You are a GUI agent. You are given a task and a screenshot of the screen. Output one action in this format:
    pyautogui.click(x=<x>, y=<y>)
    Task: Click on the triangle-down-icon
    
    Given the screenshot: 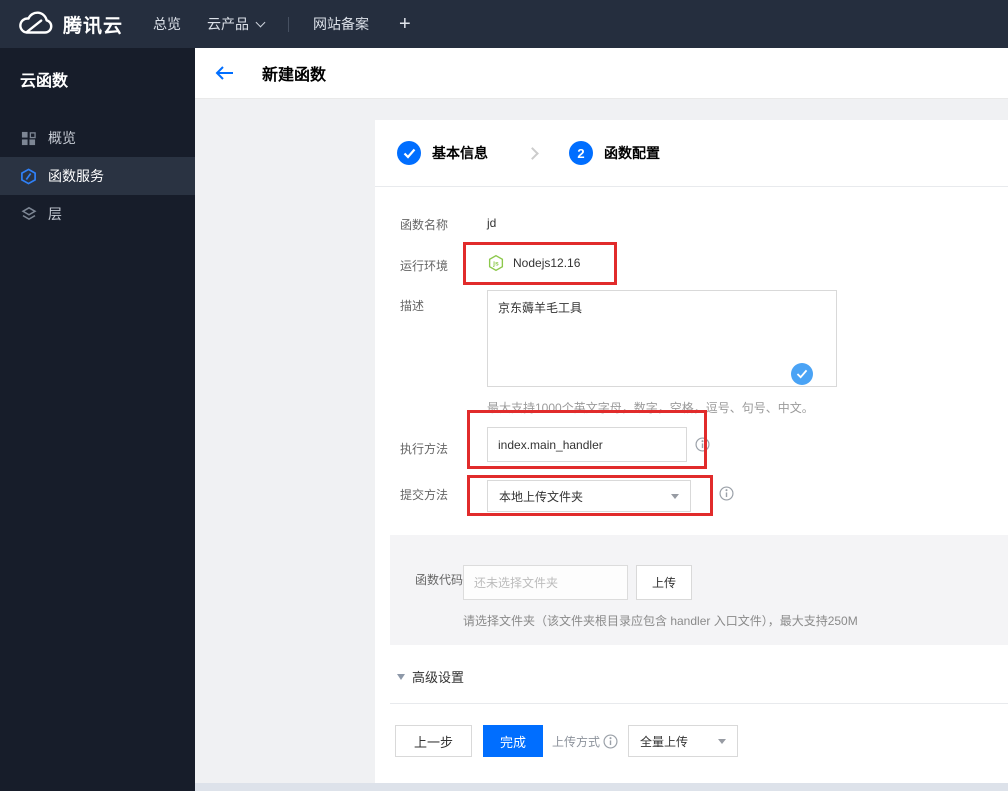 What is the action you would take?
    pyautogui.click(x=401, y=676)
    